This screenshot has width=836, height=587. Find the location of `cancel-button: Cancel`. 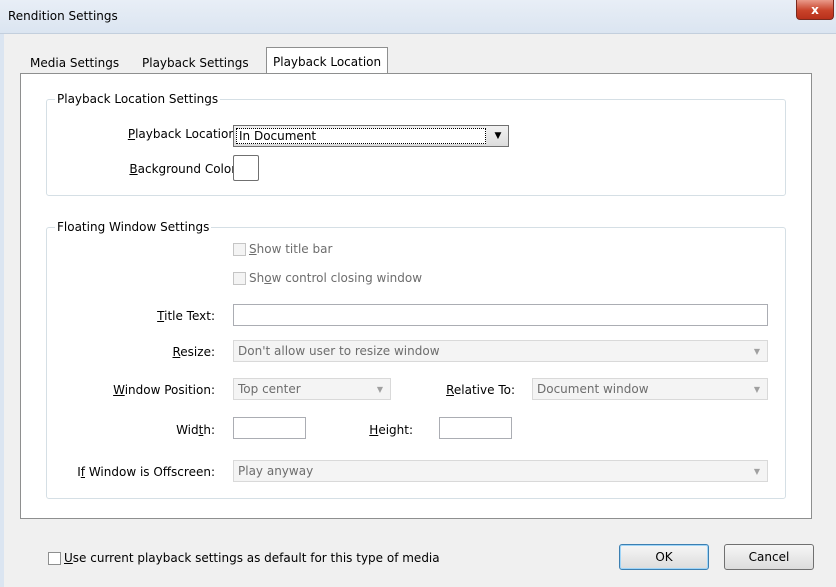

cancel-button: Cancel is located at coordinates (769, 557).